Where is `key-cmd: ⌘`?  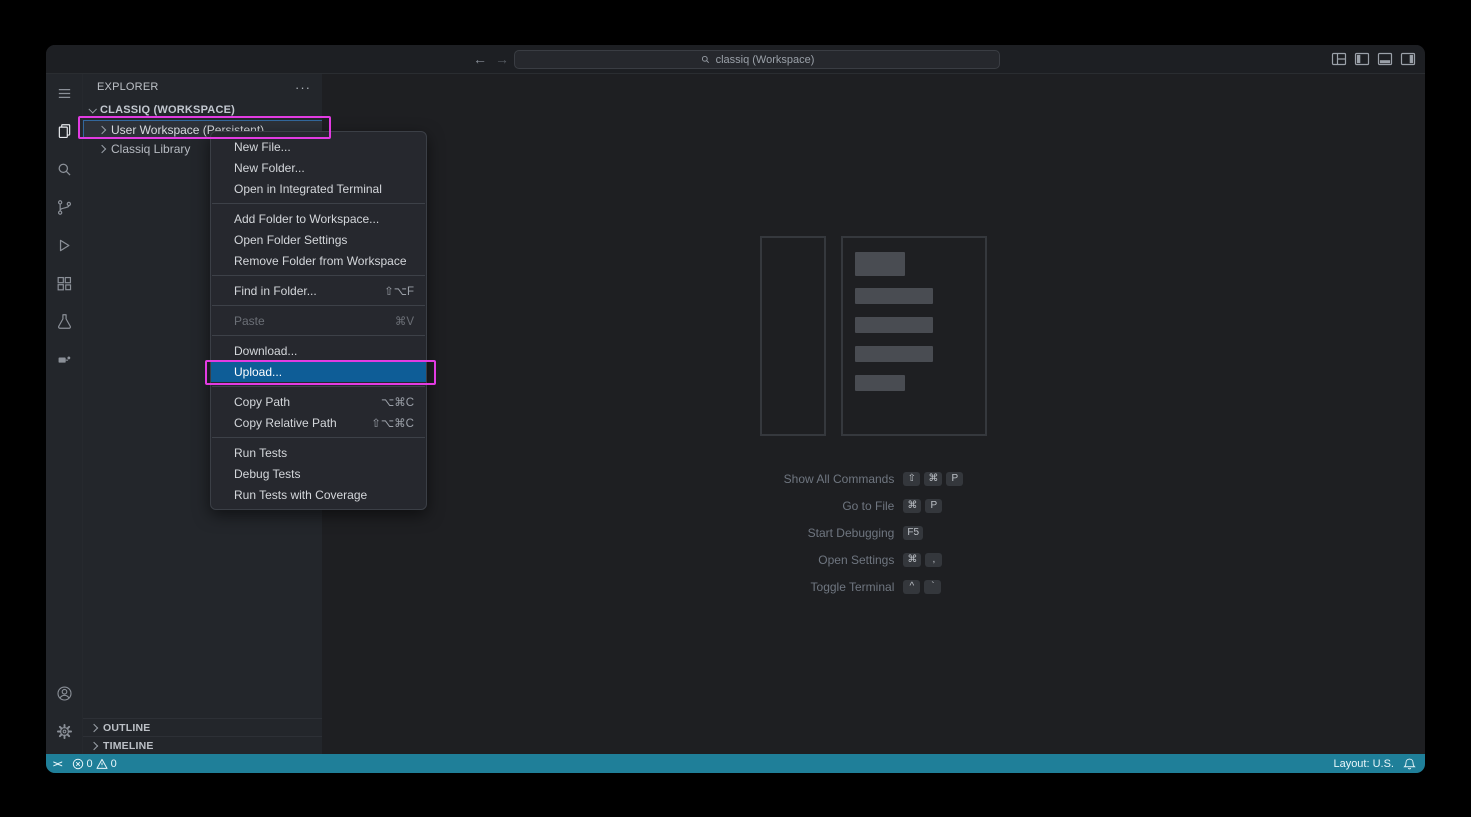 key-cmd: ⌘ is located at coordinates (933, 479).